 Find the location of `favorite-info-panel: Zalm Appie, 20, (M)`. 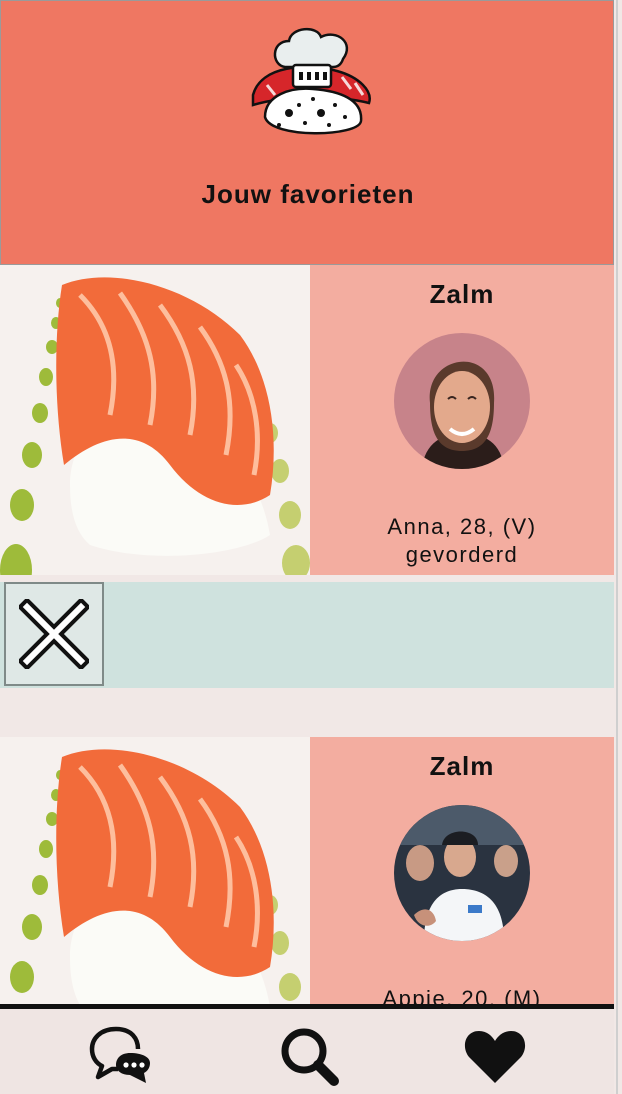

favorite-info-panel: Zalm Appie, 20, (M) is located at coordinates (462, 874).